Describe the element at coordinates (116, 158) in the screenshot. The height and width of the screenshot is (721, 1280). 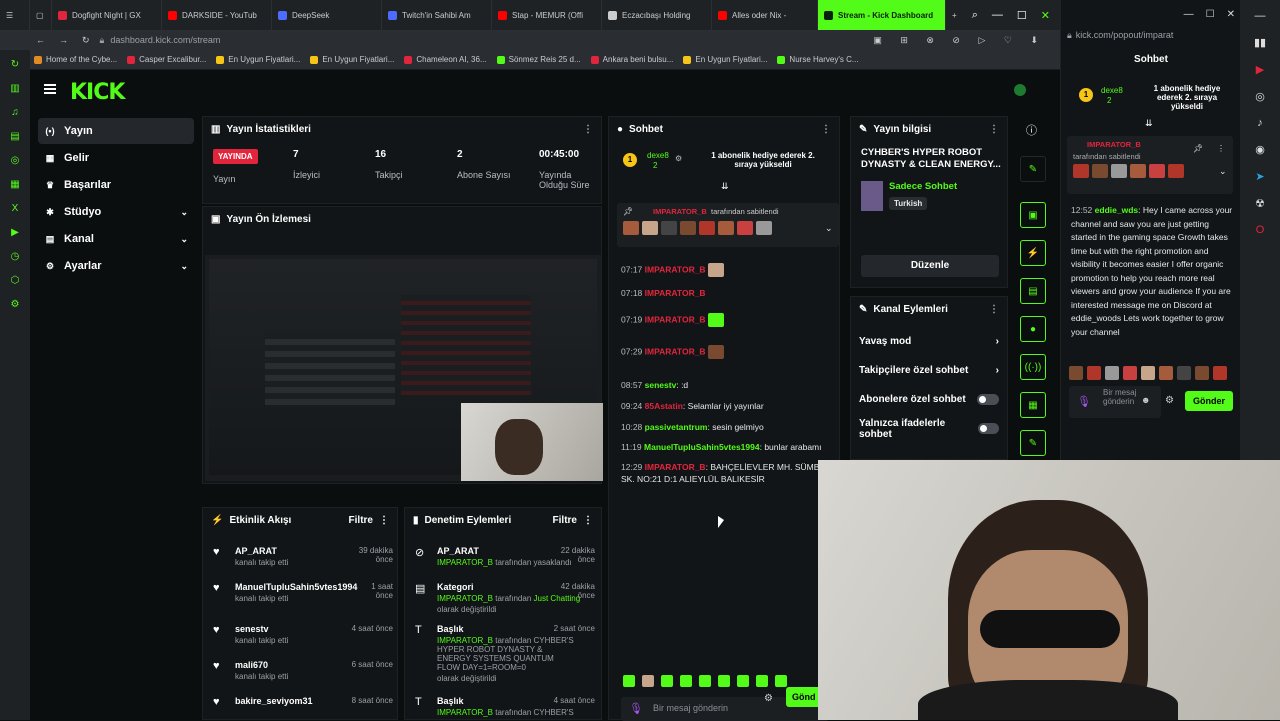
I see `nav-item-revenue: ▦ Gelir` at that location.